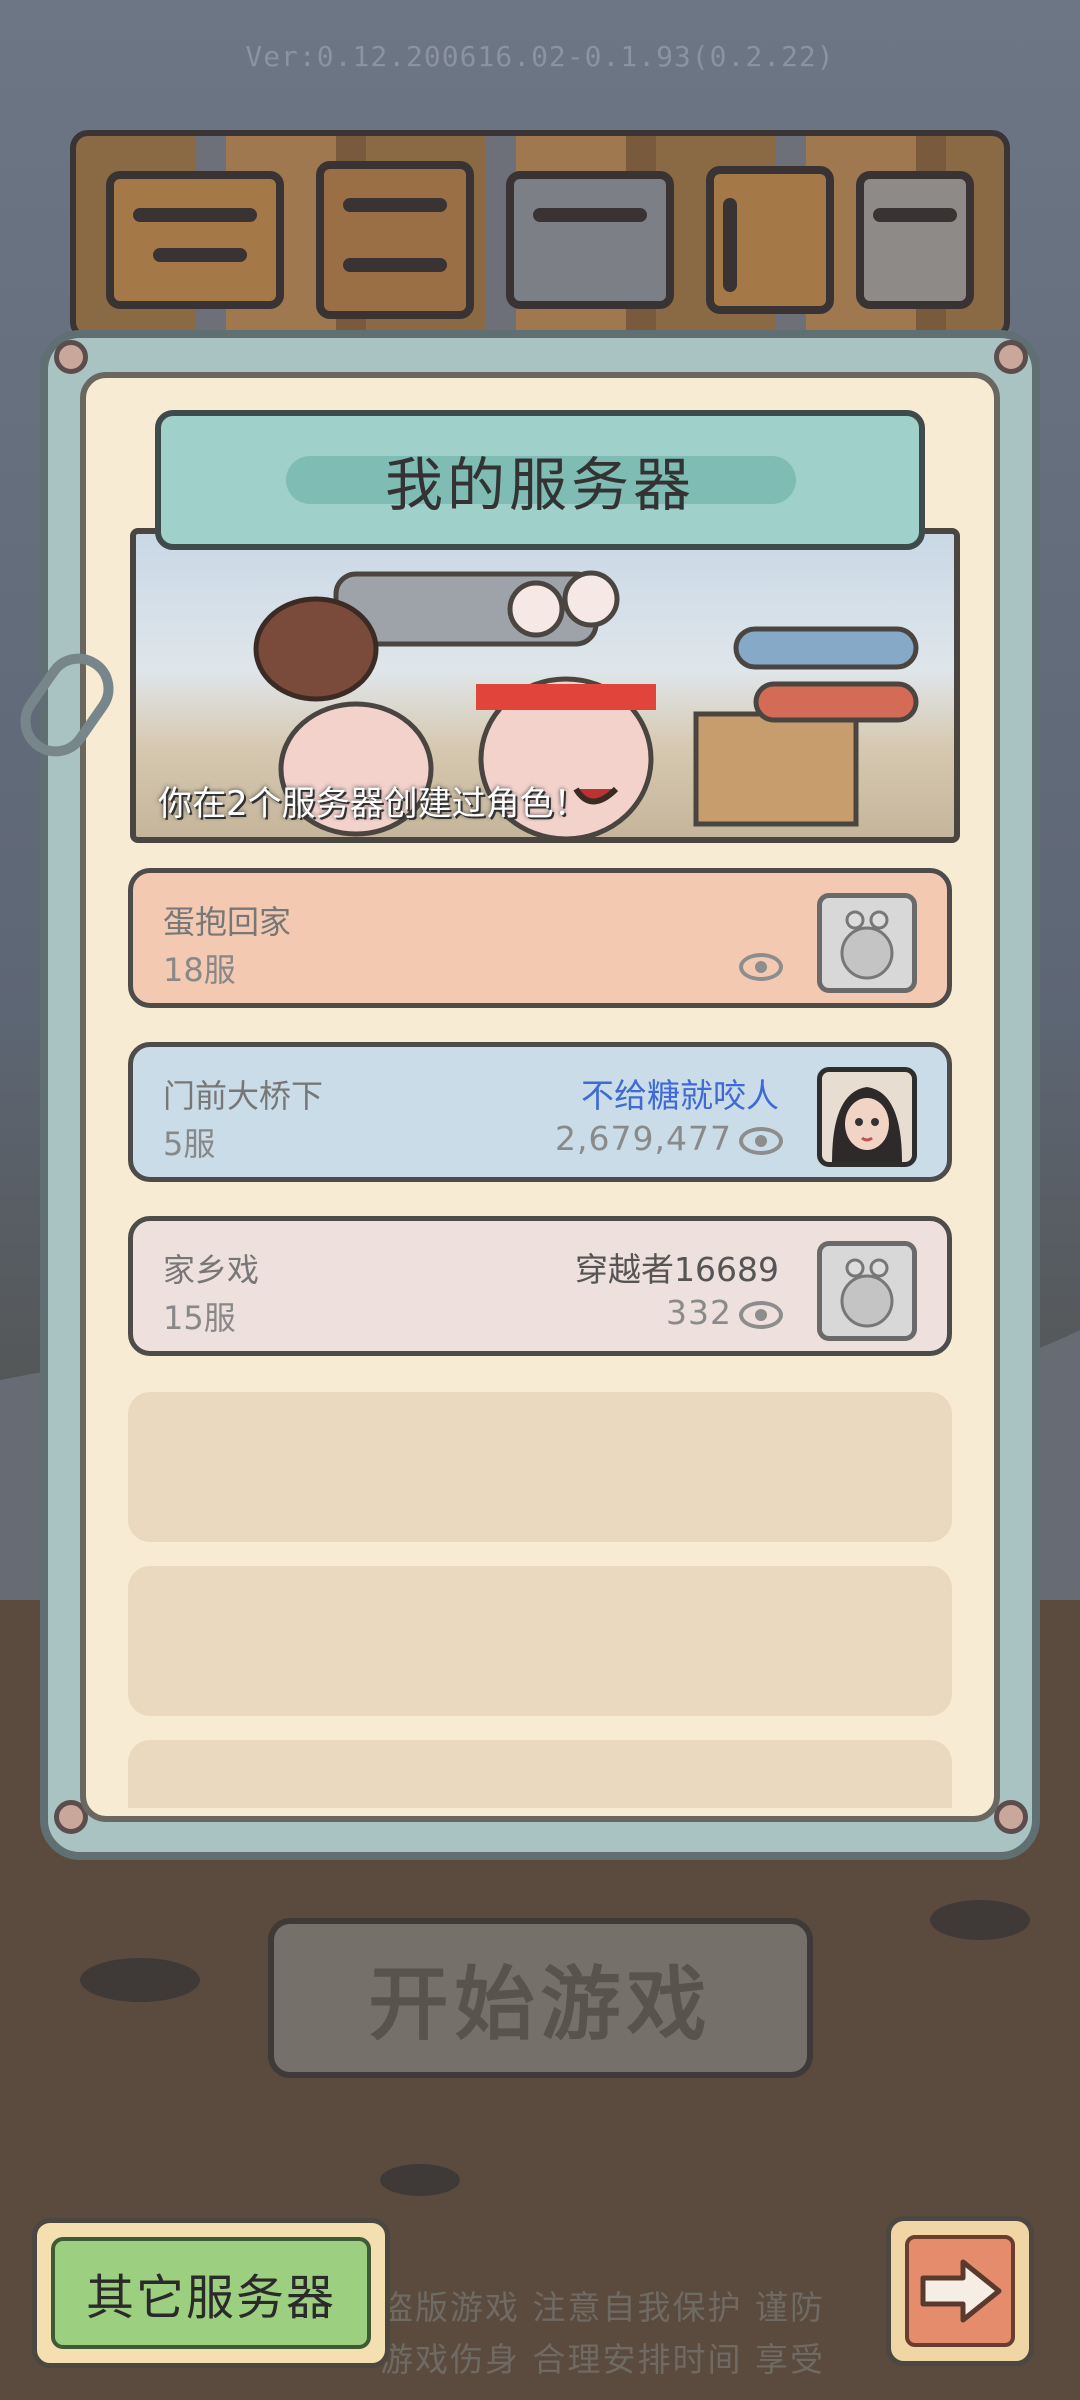 This screenshot has width=1080, height=2400. What do you see at coordinates (540, 240) in the screenshot?
I see `logo-artwork` at bounding box center [540, 240].